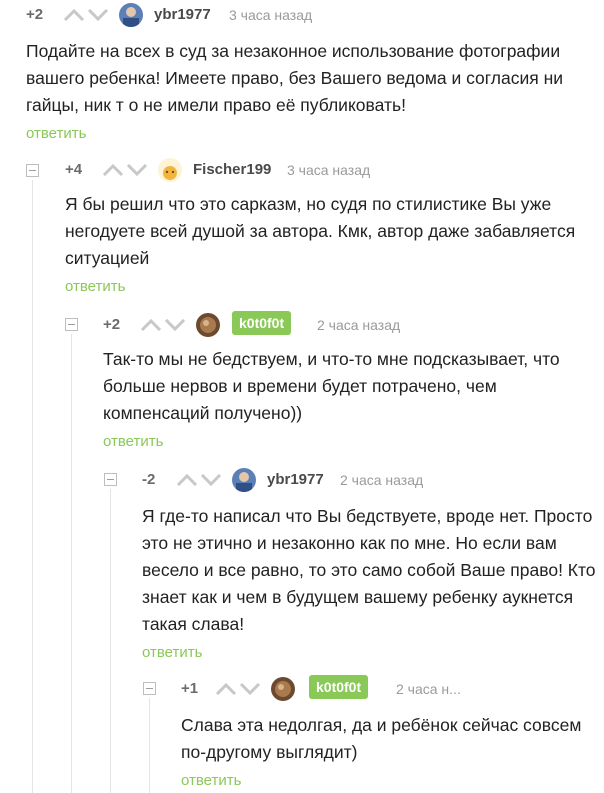 This screenshot has height=793, width=604. What do you see at coordinates (149, 479) in the screenshot?
I see `comment-rating: -2` at bounding box center [149, 479].